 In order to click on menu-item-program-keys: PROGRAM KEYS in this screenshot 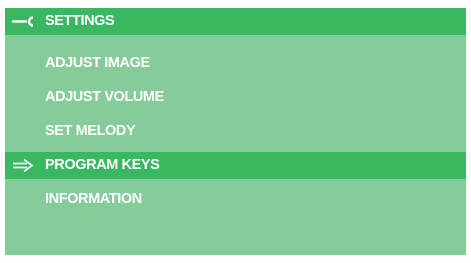, I will do `click(235, 165)`.